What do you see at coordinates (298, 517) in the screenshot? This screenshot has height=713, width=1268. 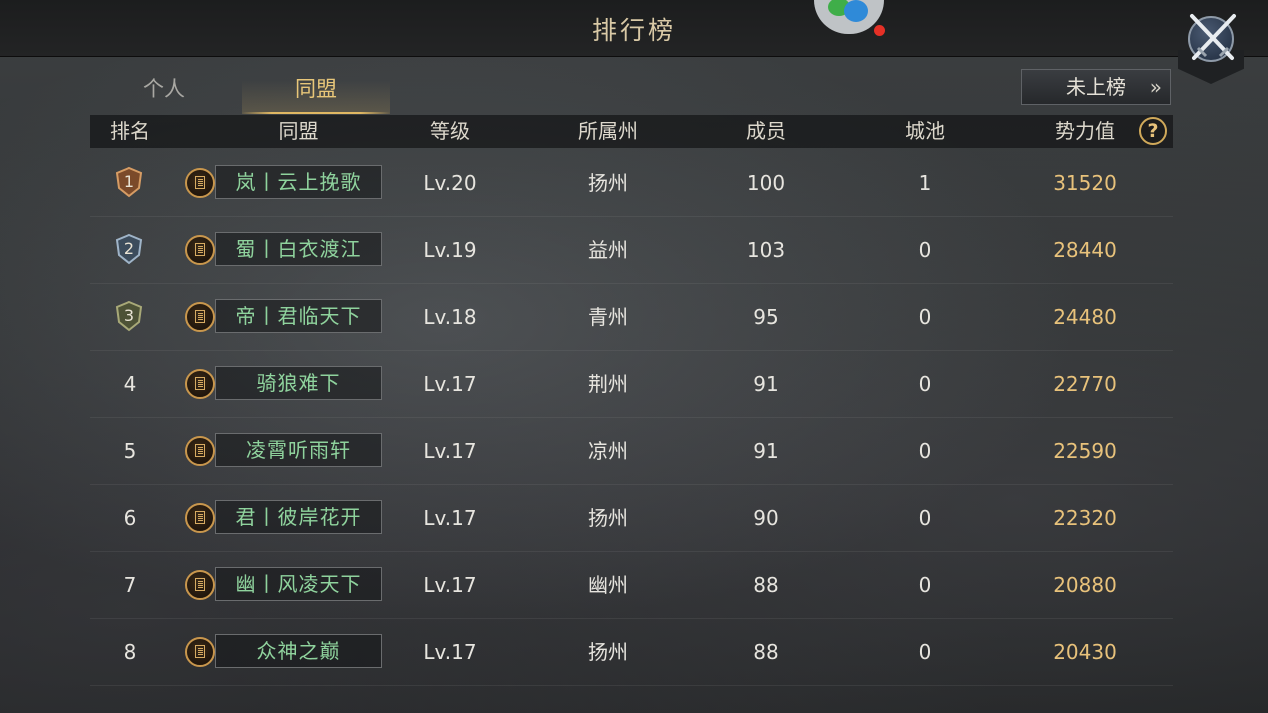 I see `alliance-name: 君丨彼岸花开` at bounding box center [298, 517].